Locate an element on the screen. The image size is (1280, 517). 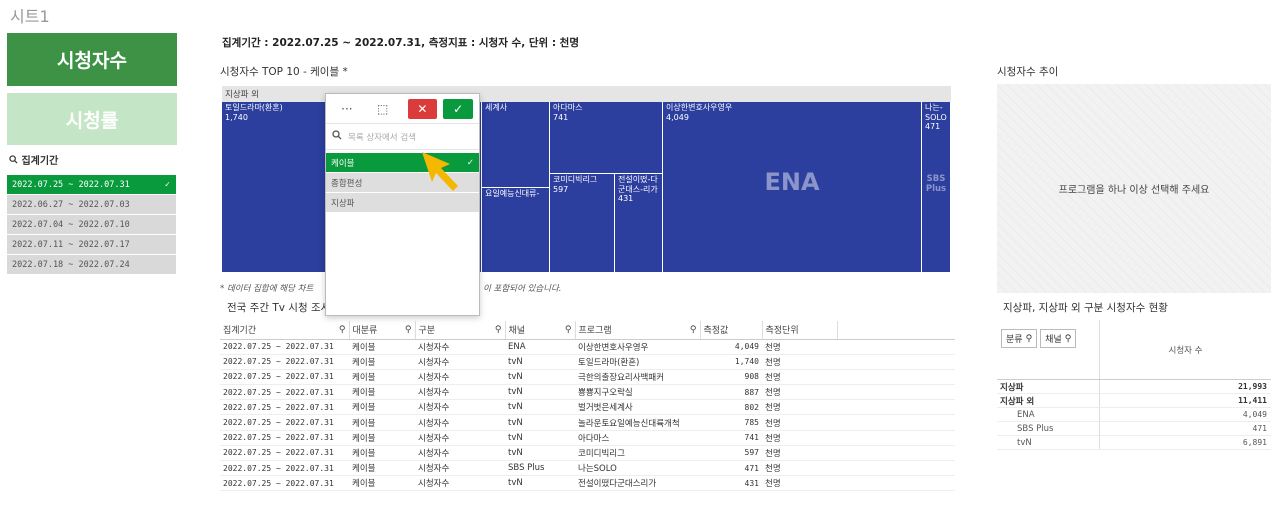
pivot-row-label: 지상파 is located at coordinates (1048, 386).